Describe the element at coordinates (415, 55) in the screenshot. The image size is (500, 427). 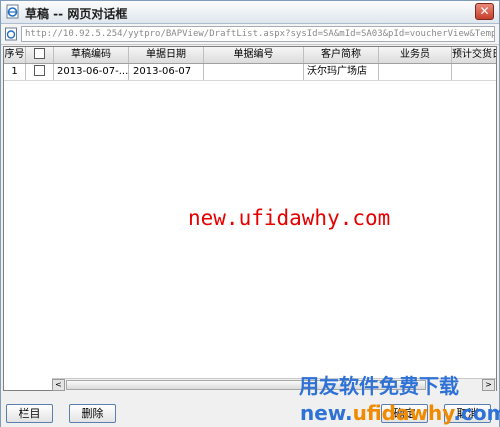
I see `column-header-salesman: 业务员` at that location.